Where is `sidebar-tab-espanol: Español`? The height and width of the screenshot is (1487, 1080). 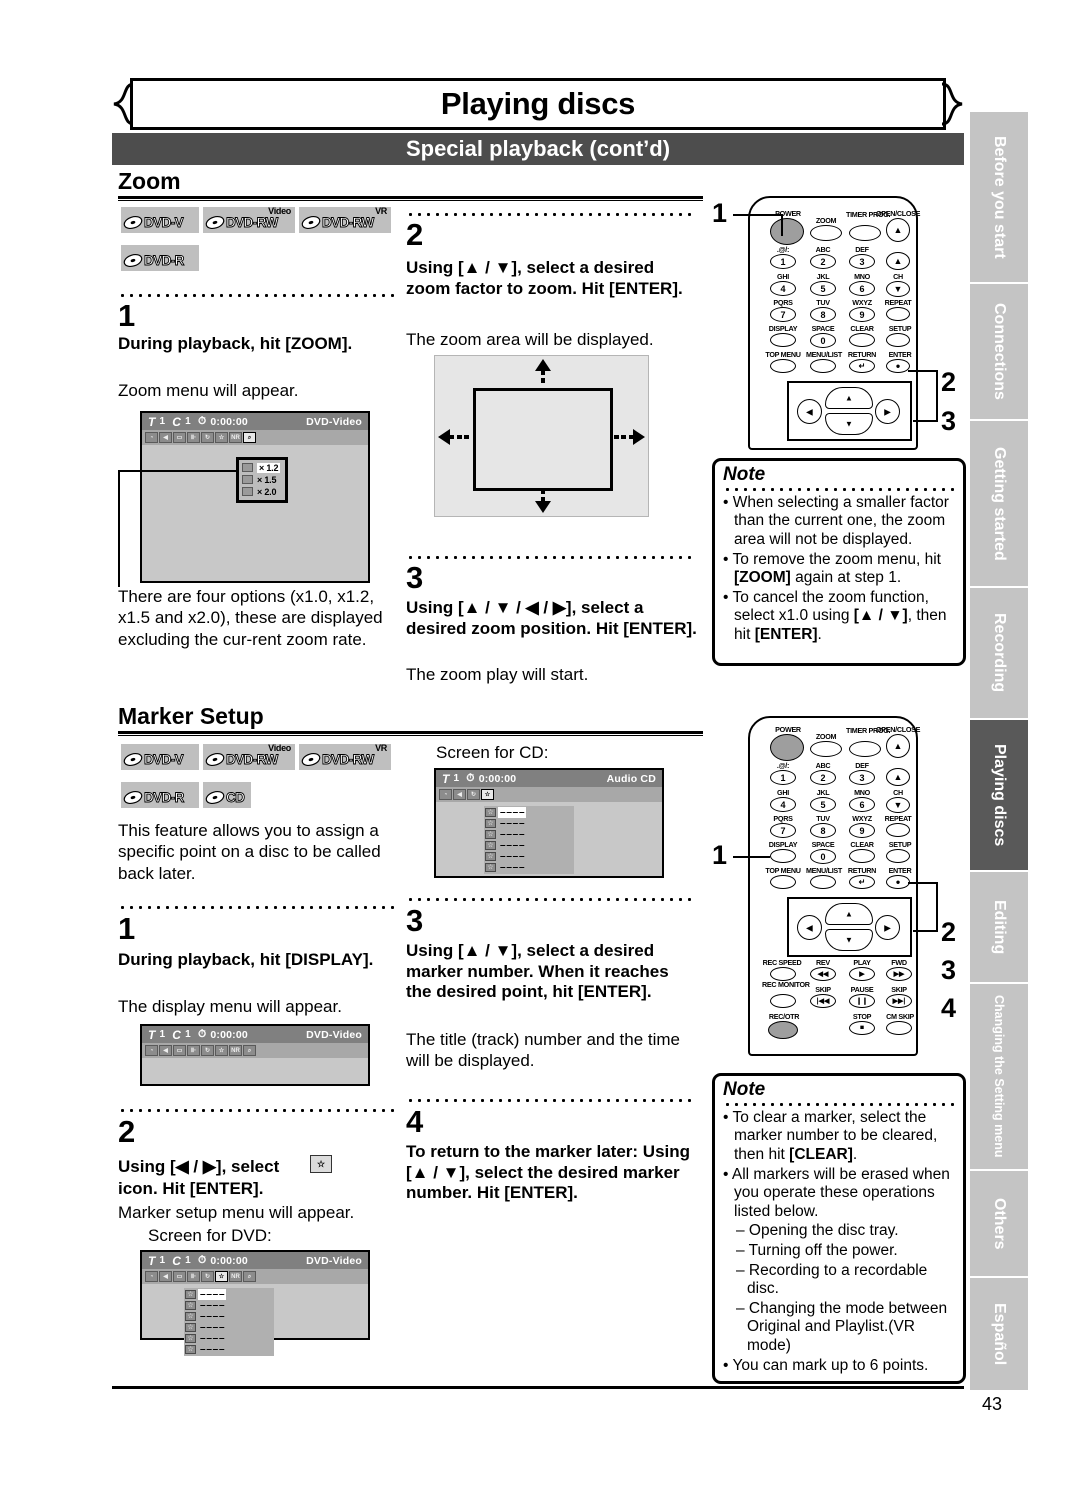 sidebar-tab-espanol: Español is located at coordinates (999, 1334).